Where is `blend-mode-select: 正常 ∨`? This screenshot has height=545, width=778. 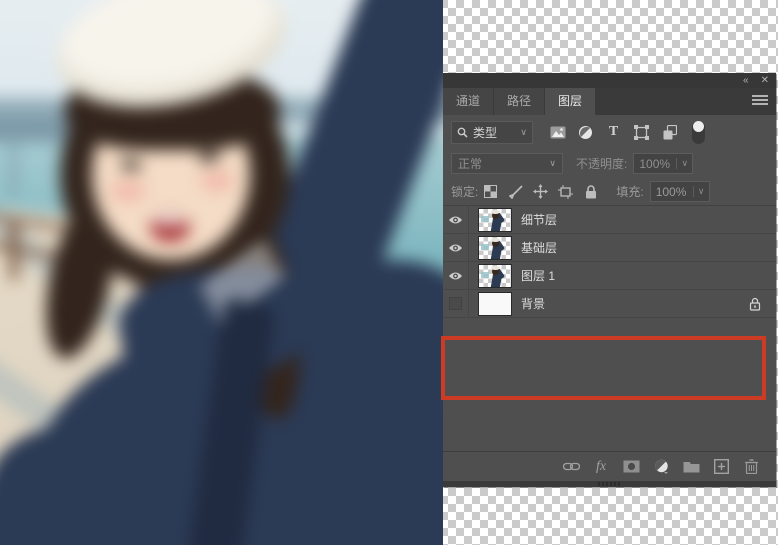 blend-mode-select: 正常 ∨ is located at coordinates (507, 163).